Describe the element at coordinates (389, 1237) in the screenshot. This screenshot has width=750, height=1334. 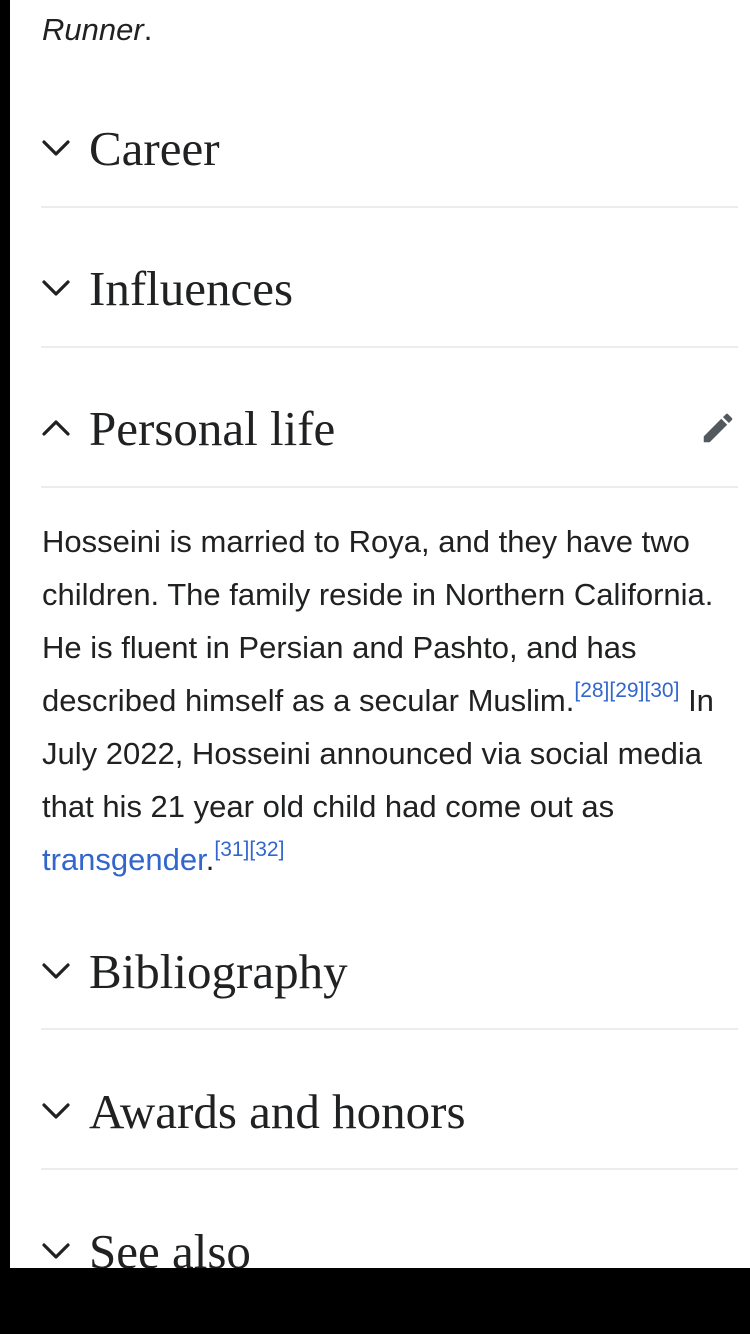
I see `section-header-see-also: See also` at that location.